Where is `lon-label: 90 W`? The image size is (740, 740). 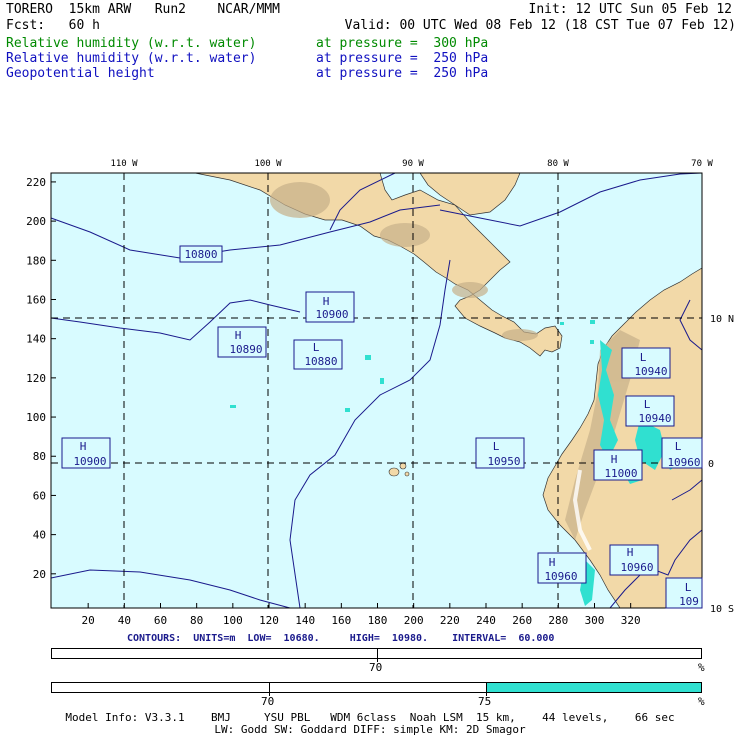
lon-label: 90 W is located at coordinates (413, 164).